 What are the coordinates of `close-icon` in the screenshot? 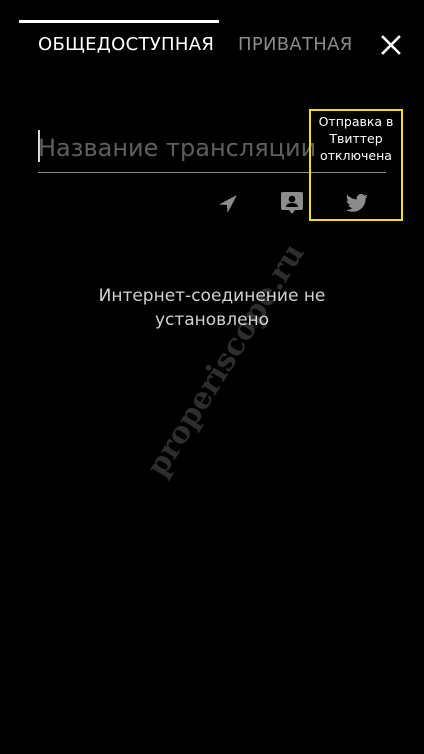 It's located at (391, 45).